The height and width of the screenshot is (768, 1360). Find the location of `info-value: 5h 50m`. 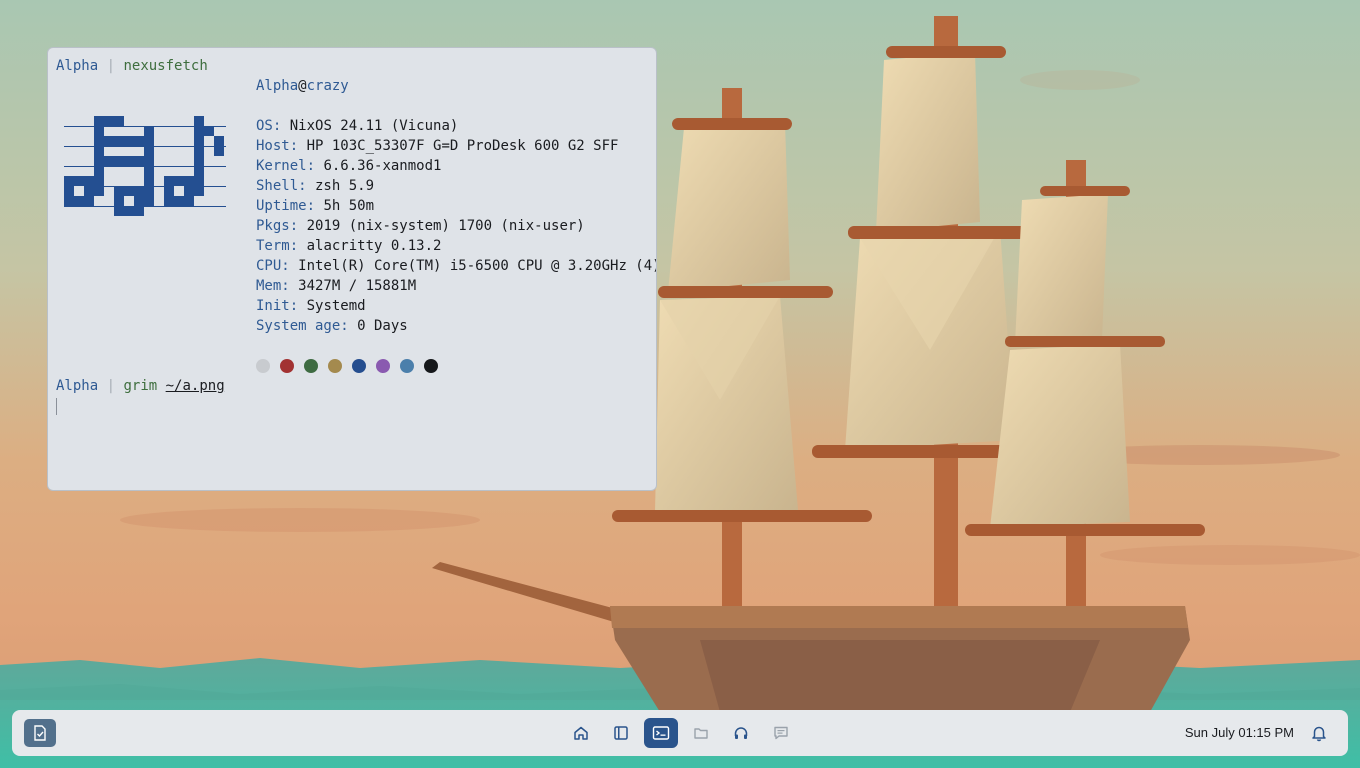

info-value: 5h 50m is located at coordinates (345, 206).